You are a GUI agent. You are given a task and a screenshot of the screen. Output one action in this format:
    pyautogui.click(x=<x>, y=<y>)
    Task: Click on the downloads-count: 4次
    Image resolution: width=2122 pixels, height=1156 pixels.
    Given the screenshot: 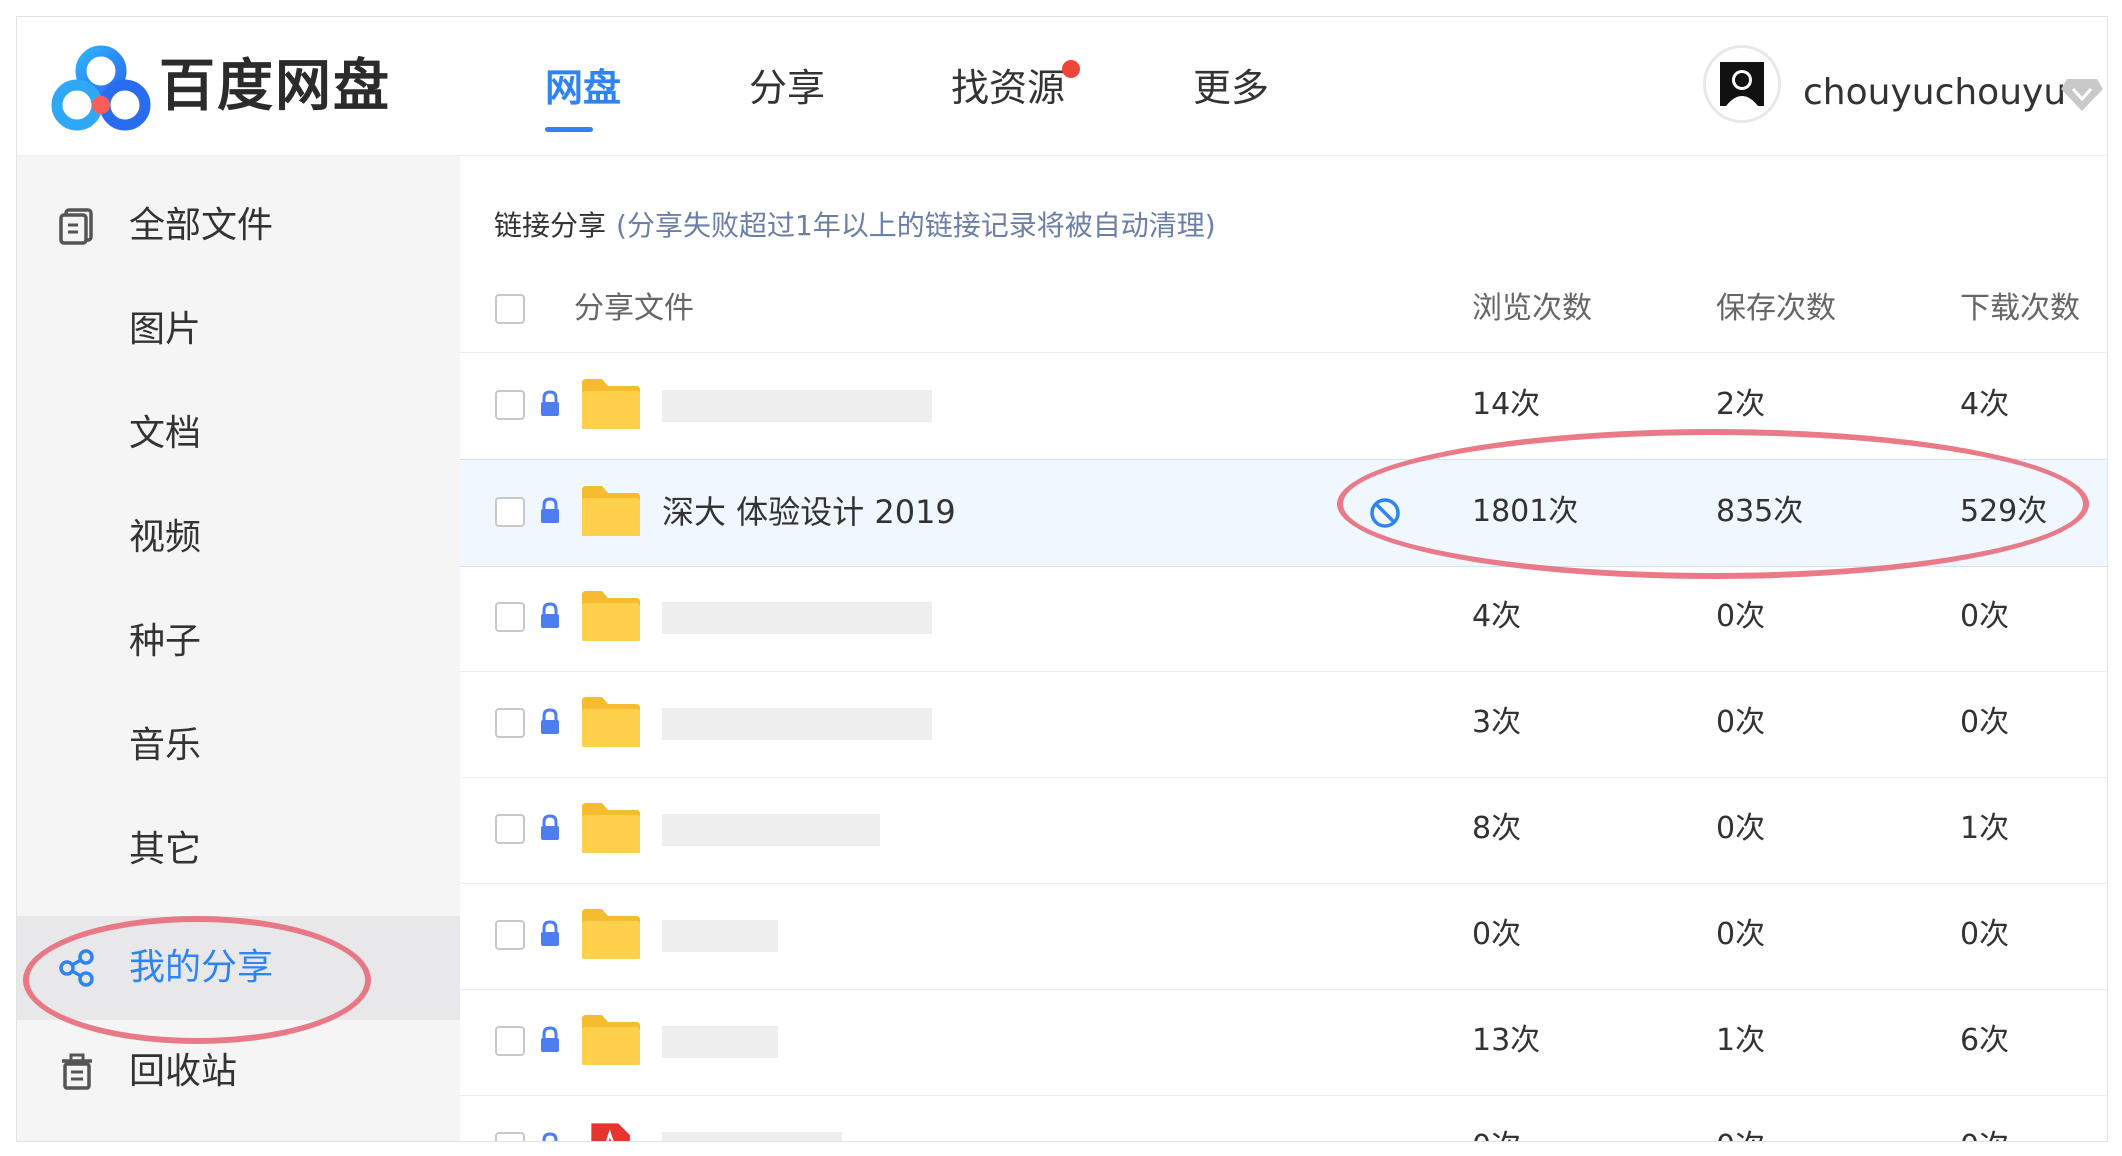 What is the action you would take?
    pyautogui.click(x=1985, y=404)
    